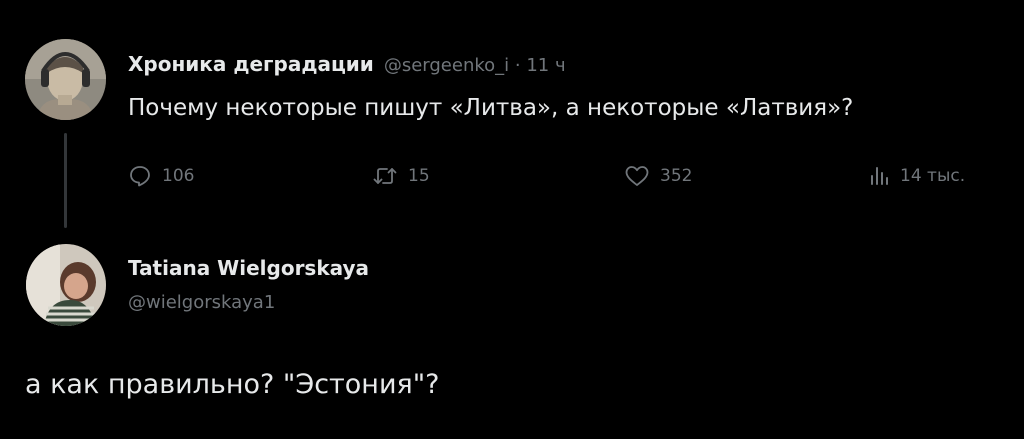 This screenshot has width=1024, height=439. What do you see at coordinates (446, 65) in the screenshot?
I see `tweet1-handle: @sergeenko_i` at bounding box center [446, 65].